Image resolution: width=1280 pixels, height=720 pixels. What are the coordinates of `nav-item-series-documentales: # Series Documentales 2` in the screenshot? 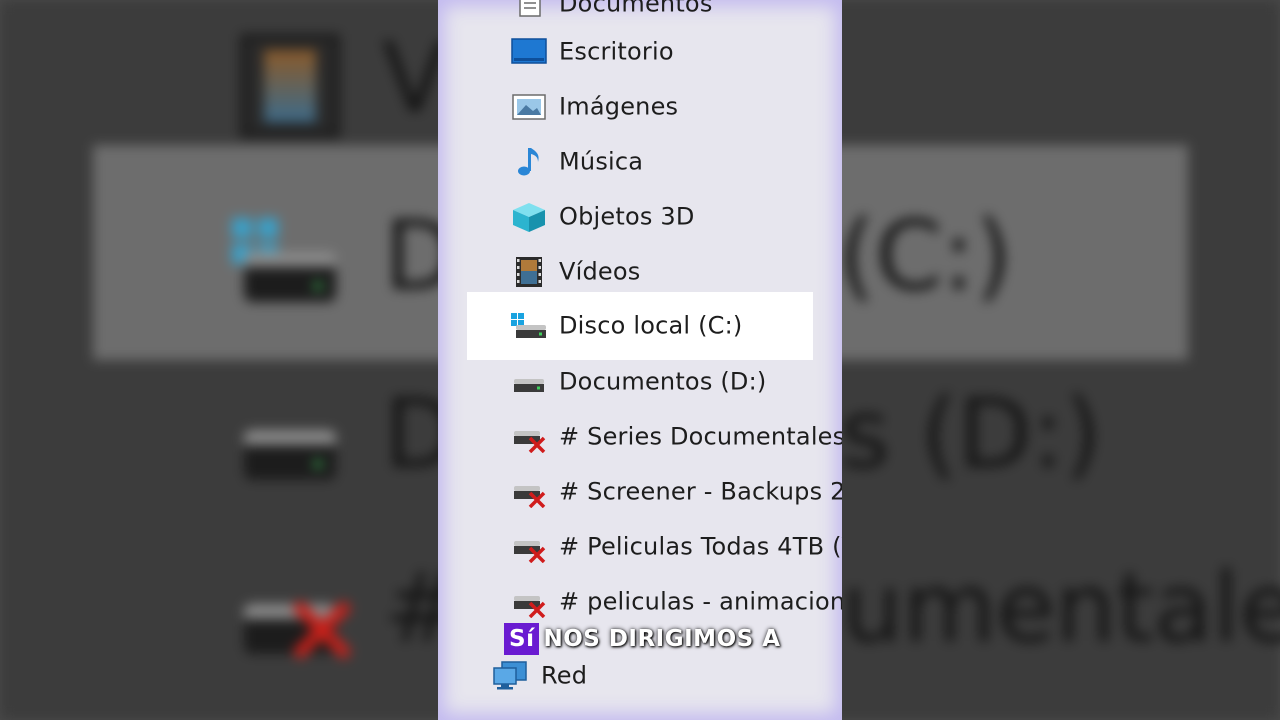 It's located at (640, 436).